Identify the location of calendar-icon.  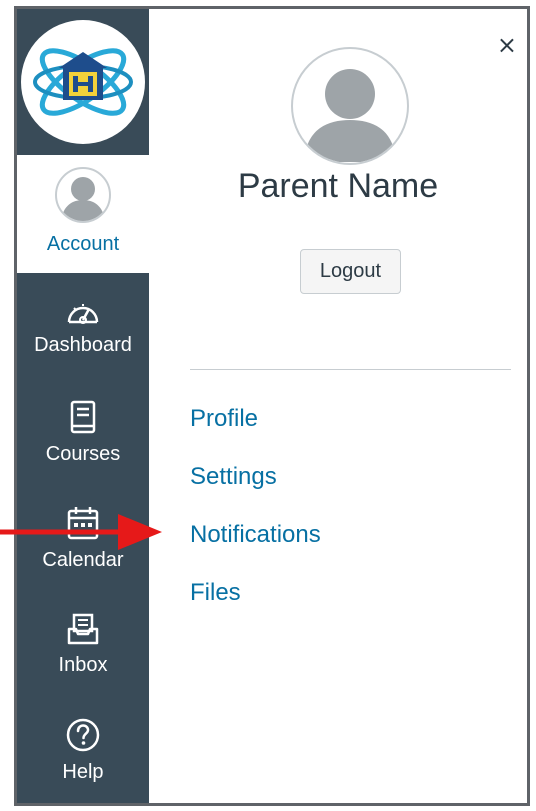
(83, 523).